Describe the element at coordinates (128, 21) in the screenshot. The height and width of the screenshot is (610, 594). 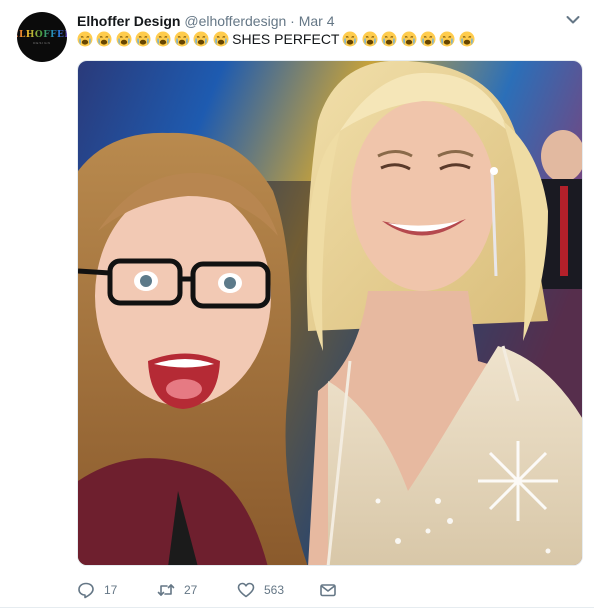
I see `author-name: Elhoffer Design` at that location.